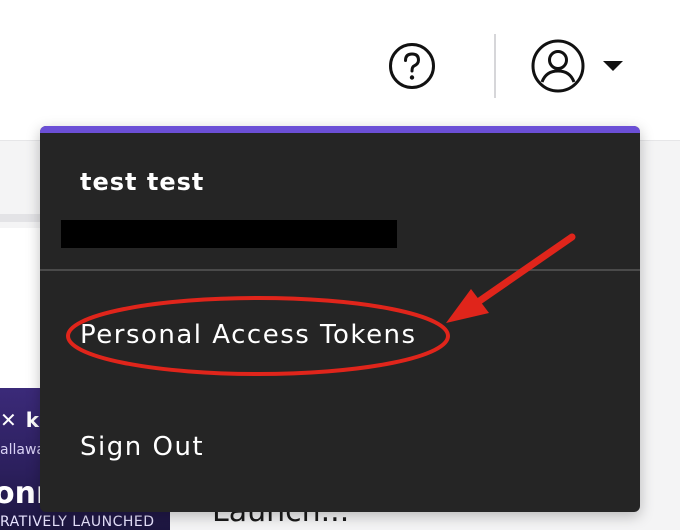  I want to click on menu-accent-bar, so click(340, 129).